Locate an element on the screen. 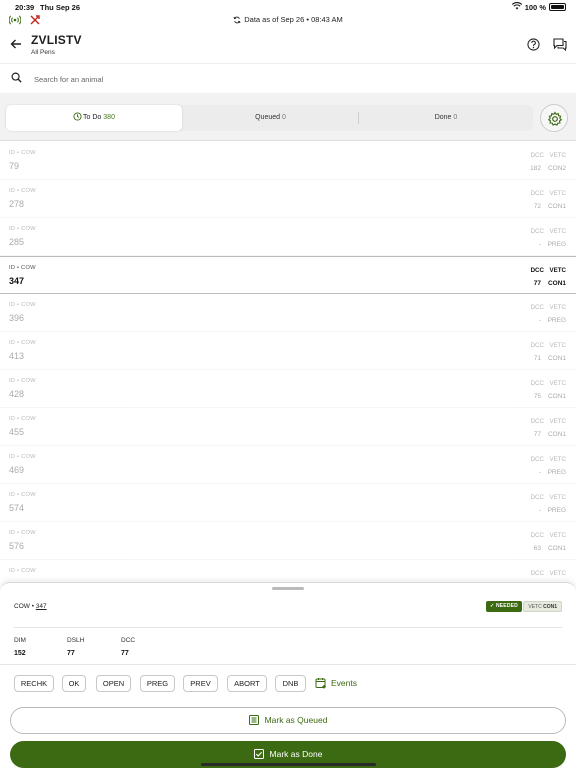 The height and width of the screenshot is (768, 576). status-date: Thu Sep 26 is located at coordinates (60, 7).